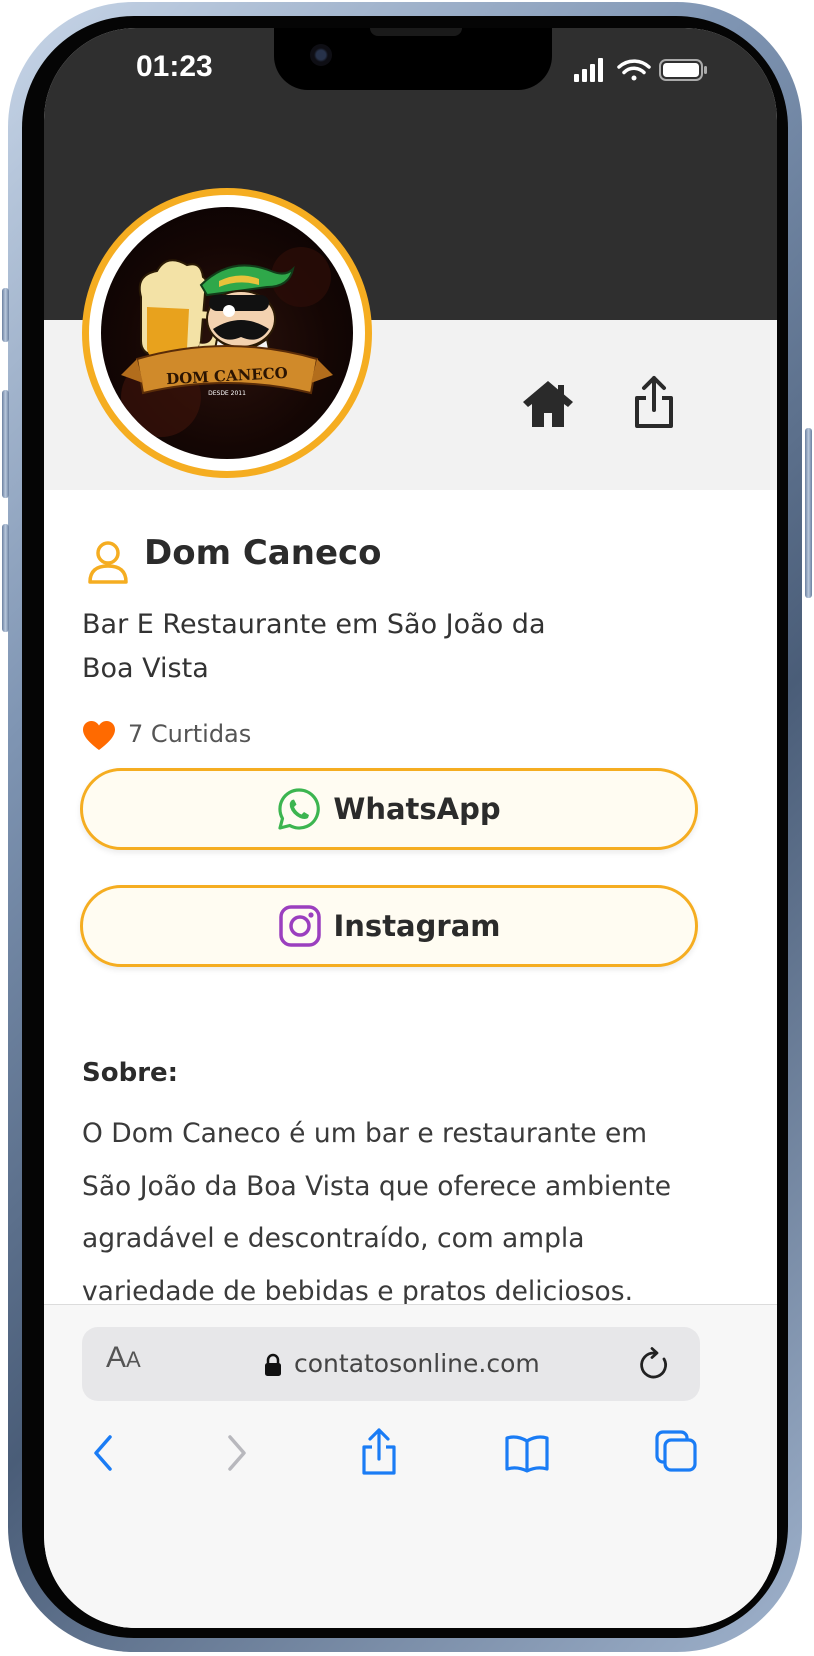 The height and width of the screenshot is (1656, 814). Describe the element at coordinates (654, 1365) in the screenshot. I see `reload-icon` at that location.